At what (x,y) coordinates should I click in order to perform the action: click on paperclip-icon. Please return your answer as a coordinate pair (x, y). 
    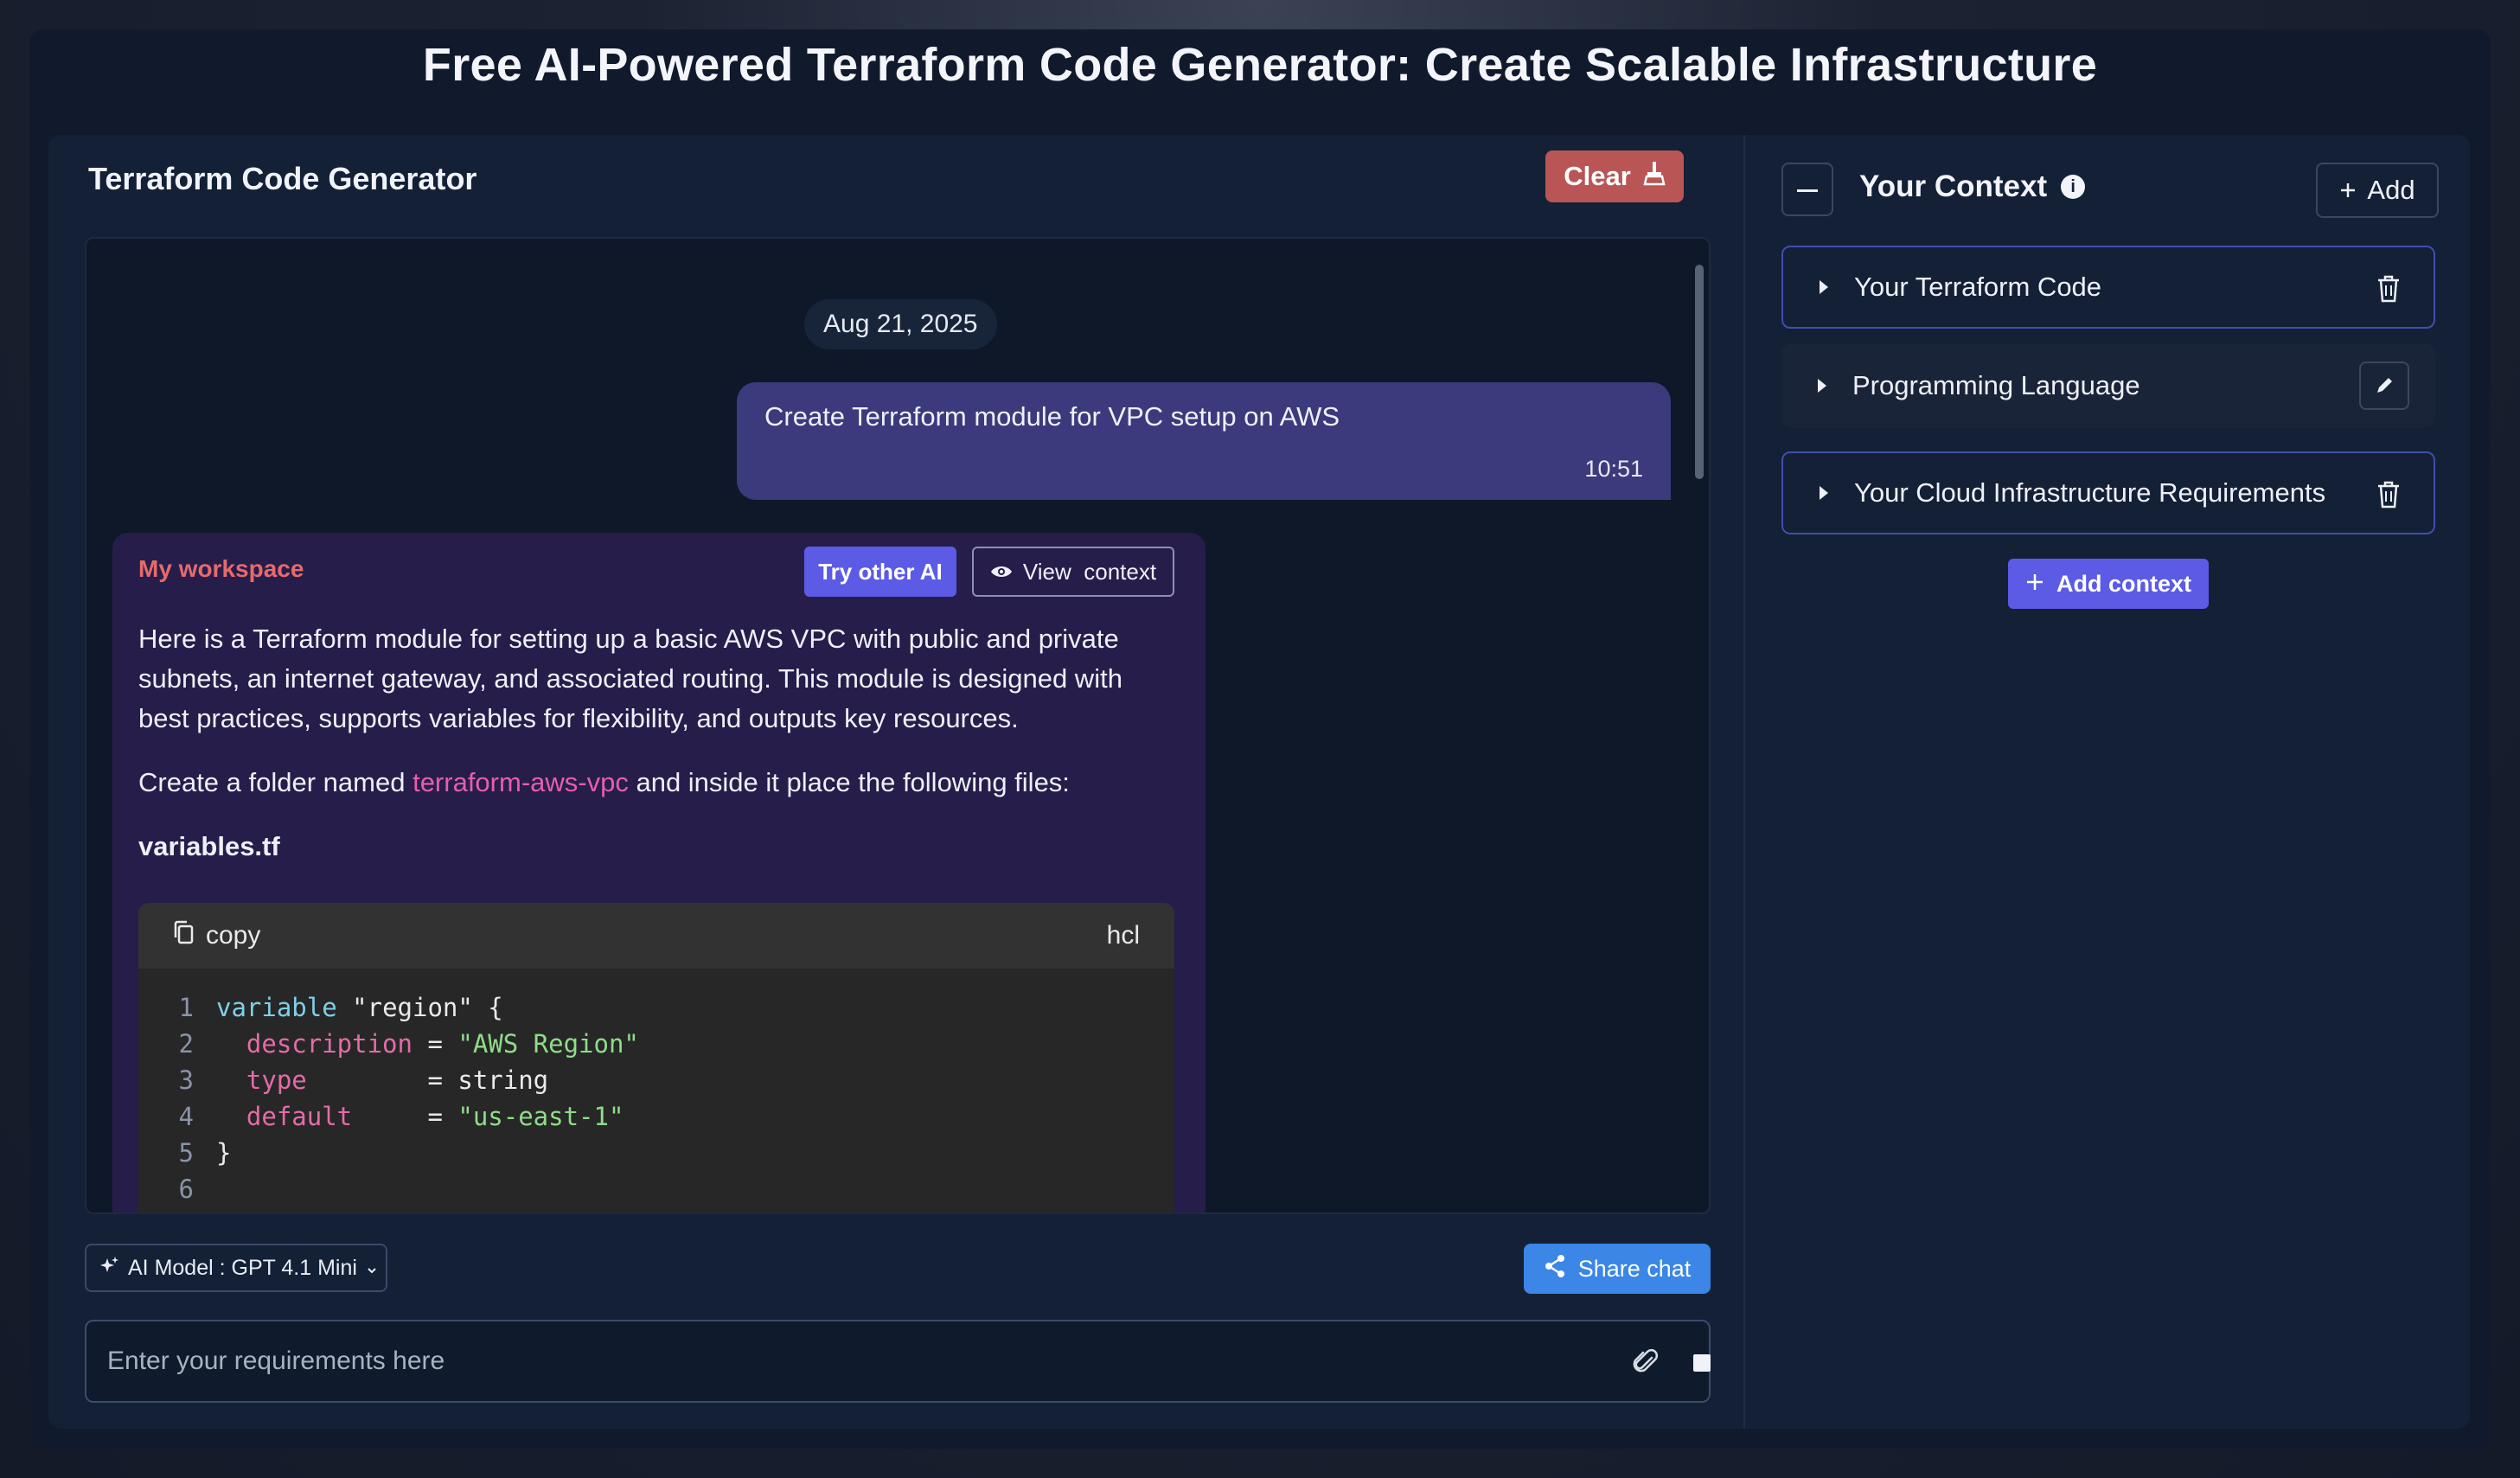
    Looking at the image, I should click on (1646, 1364).